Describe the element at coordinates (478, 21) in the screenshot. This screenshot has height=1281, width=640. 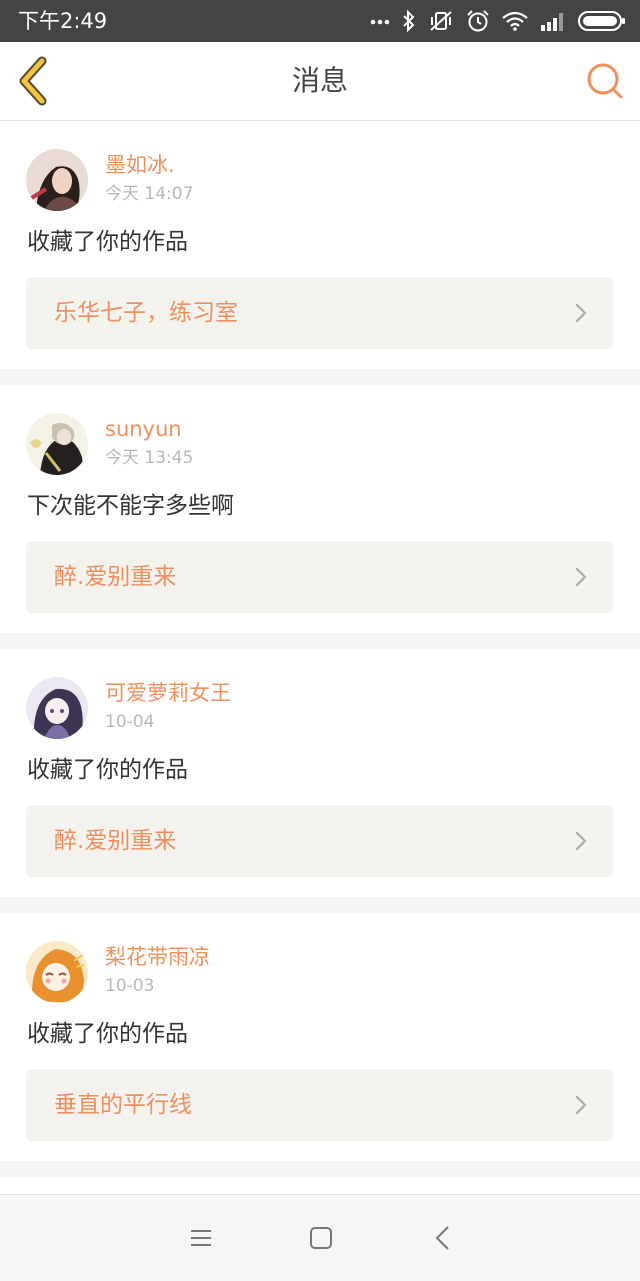
I see `alarm-icon` at that location.